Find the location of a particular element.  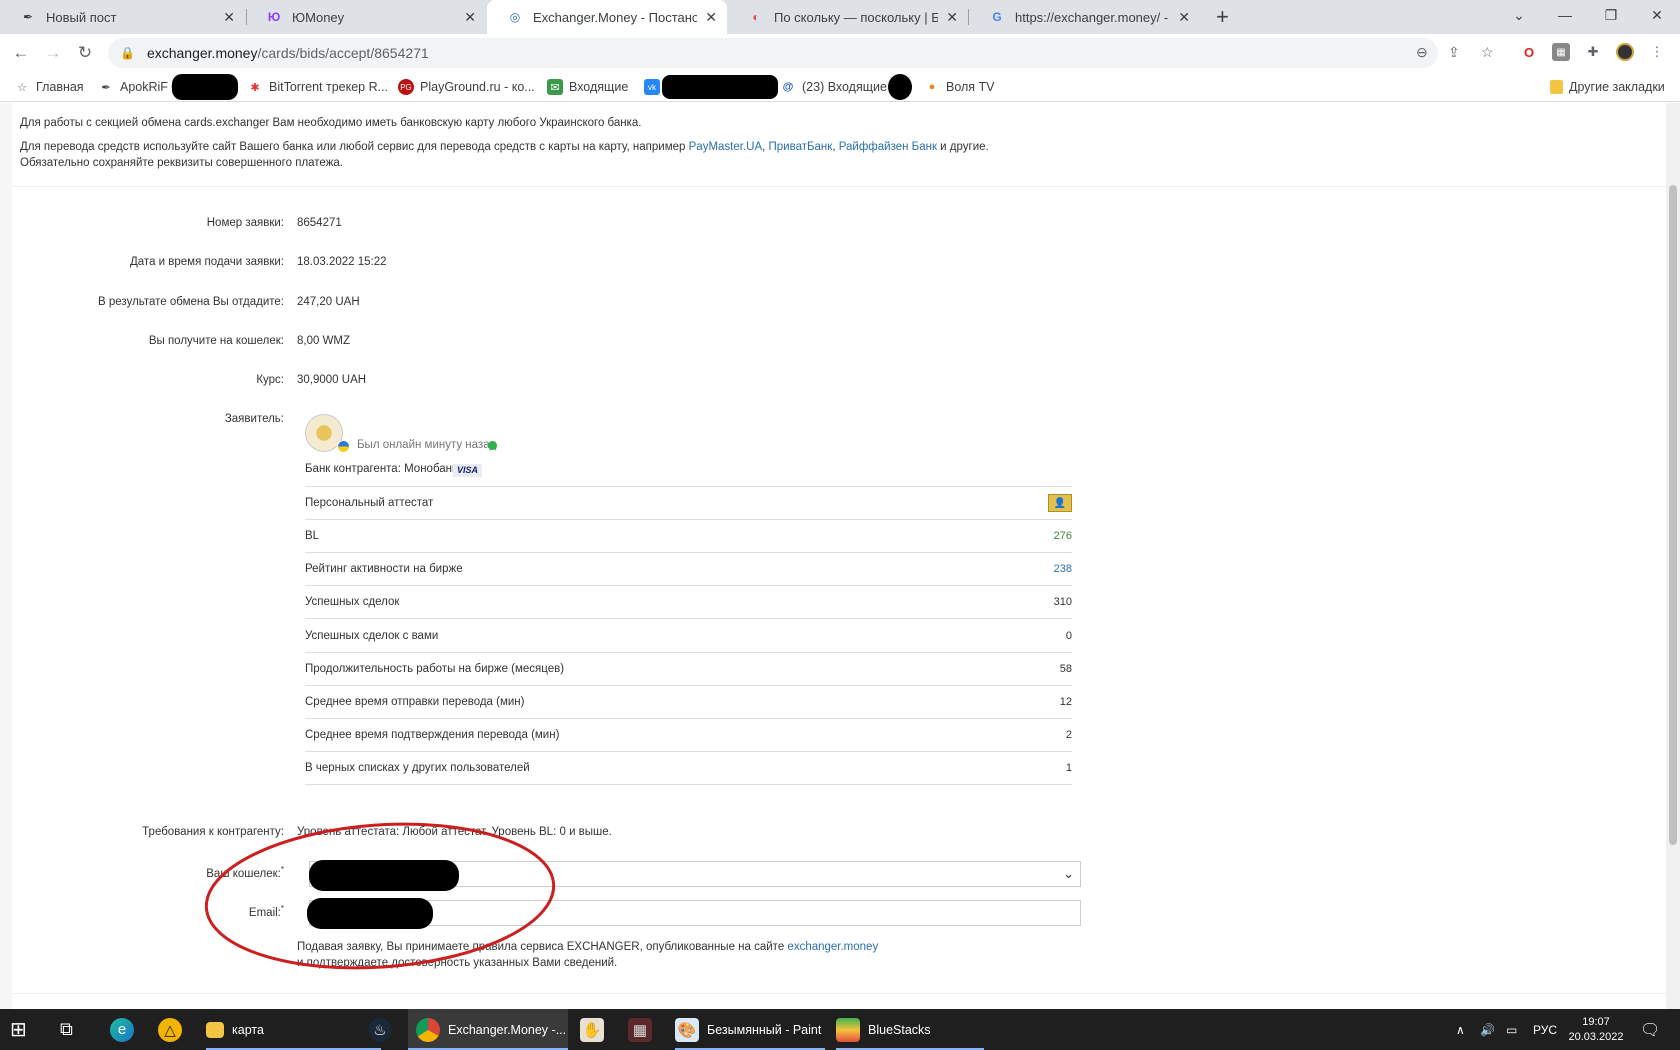

rate-label: Курс: is located at coordinates (270, 380).